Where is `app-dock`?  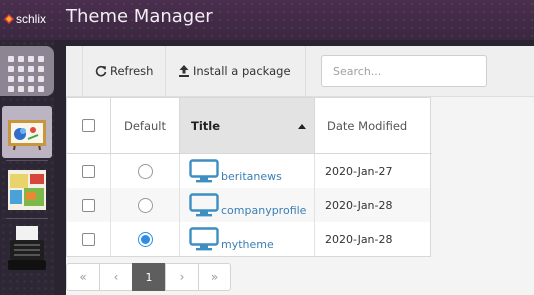 app-dock is located at coordinates (27, 167).